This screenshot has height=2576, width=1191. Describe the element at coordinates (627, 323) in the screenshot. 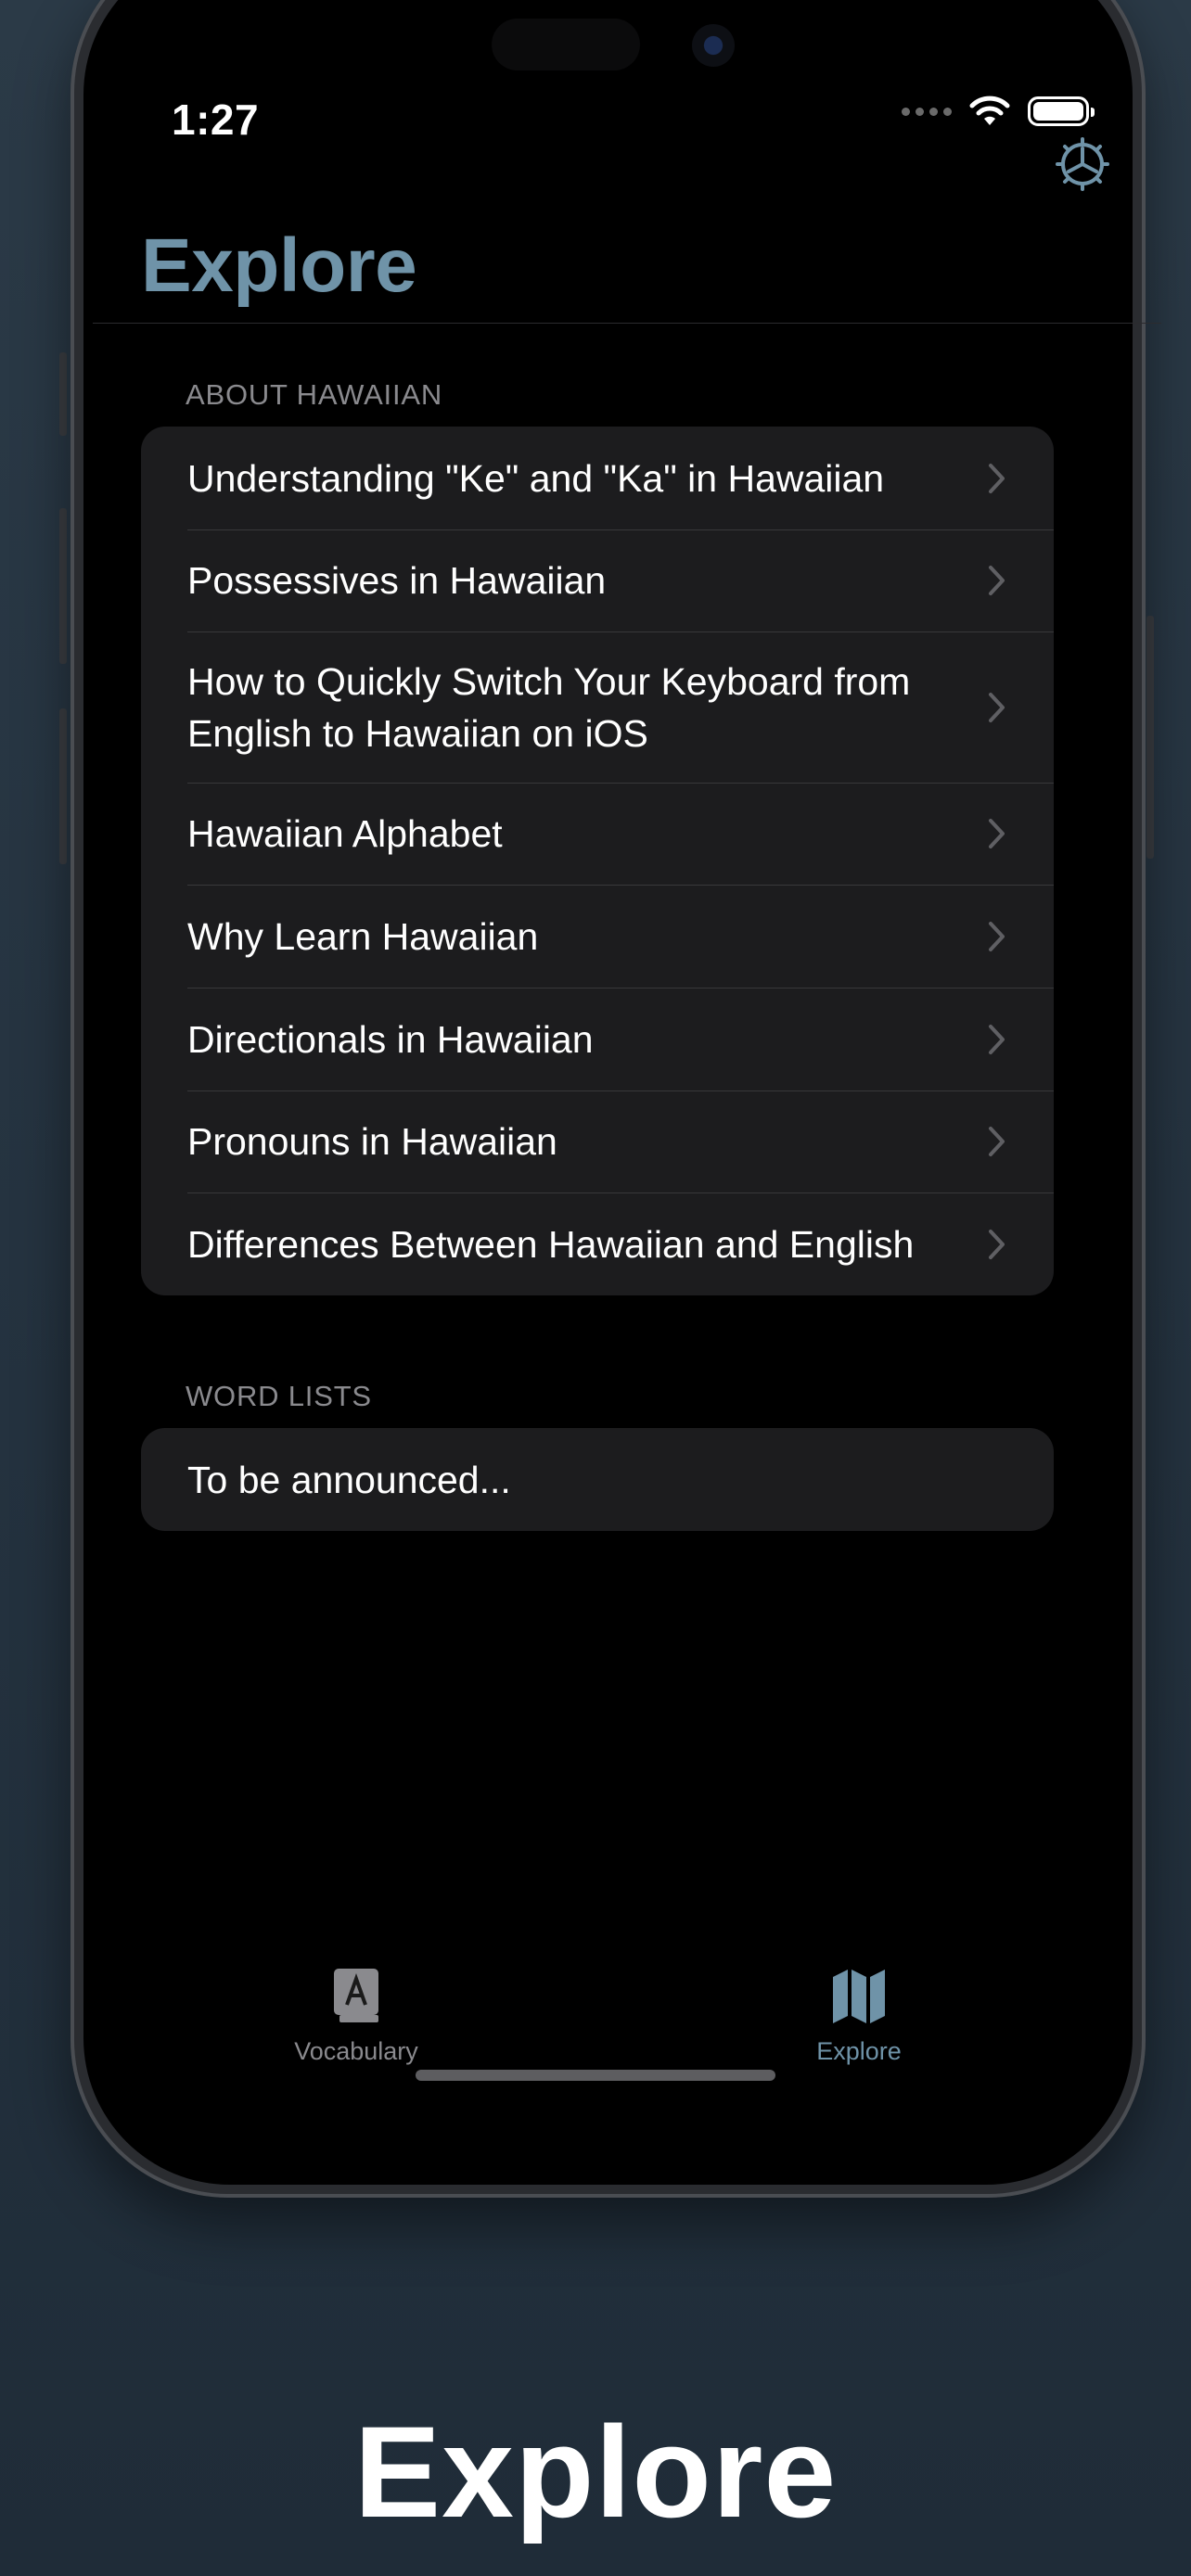

I see `title-divider` at that location.